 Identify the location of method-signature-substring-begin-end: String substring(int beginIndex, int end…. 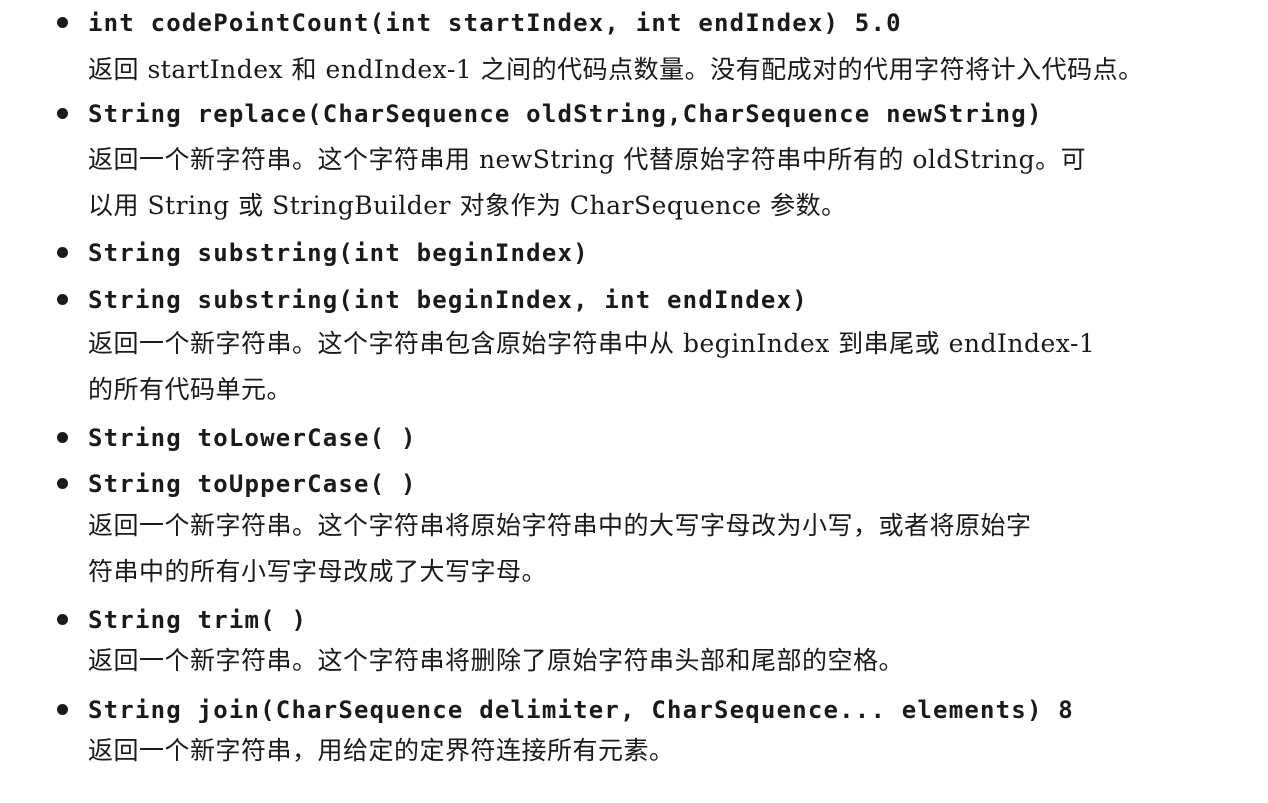
(448, 300).